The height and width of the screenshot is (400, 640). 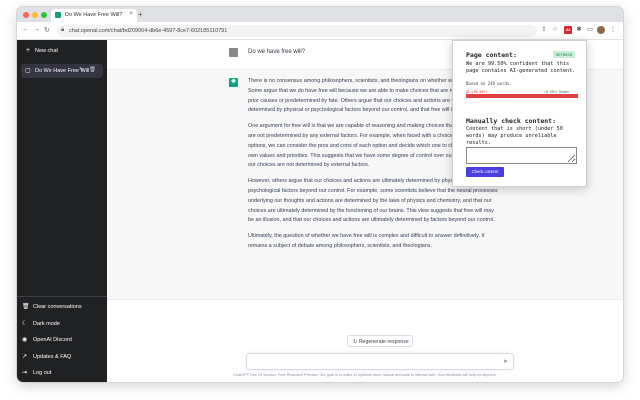 What do you see at coordinates (25, 340) in the screenshot?
I see `discord-icon: ◉` at bounding box center [25, 340].